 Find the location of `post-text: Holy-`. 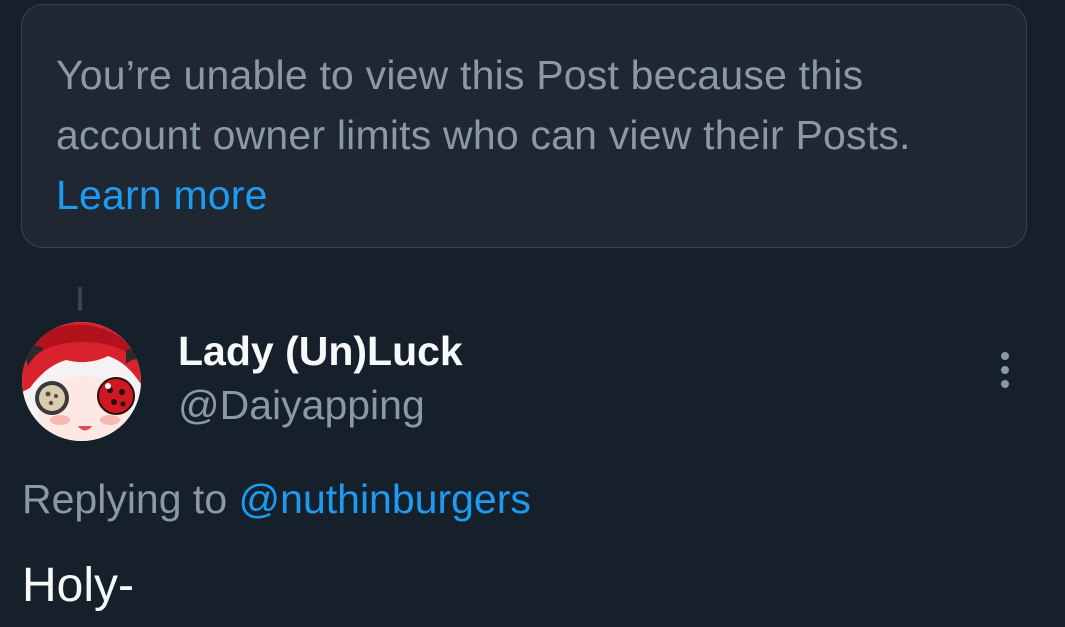

post-text: Holy- is located at coordinates (78, 585).